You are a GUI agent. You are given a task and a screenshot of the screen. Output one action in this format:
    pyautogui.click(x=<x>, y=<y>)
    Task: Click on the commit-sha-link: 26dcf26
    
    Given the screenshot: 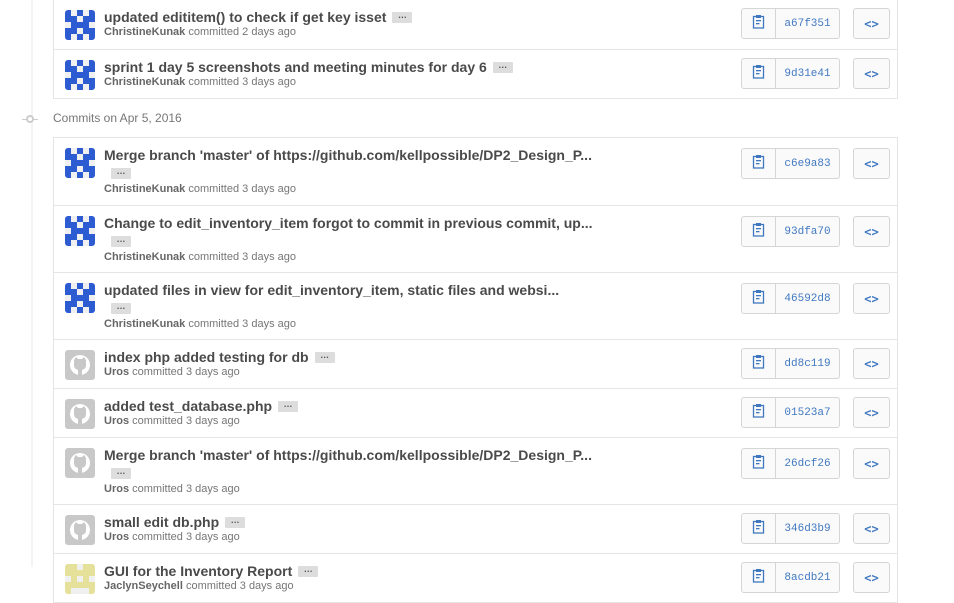 What is the action you would take?
    pyautogui.click(x=807, y=463)
    